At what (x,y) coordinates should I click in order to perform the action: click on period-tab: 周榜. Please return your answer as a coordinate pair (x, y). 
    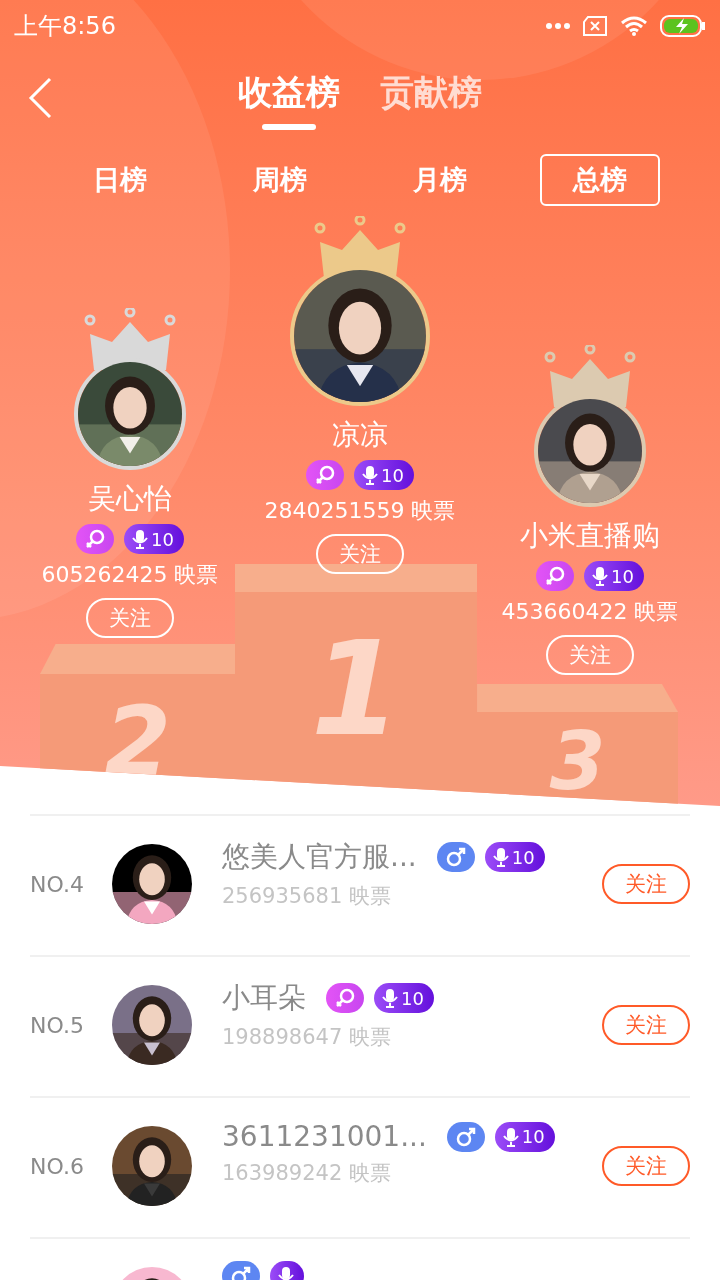
    Looking at the image, I should click on (280, 180).